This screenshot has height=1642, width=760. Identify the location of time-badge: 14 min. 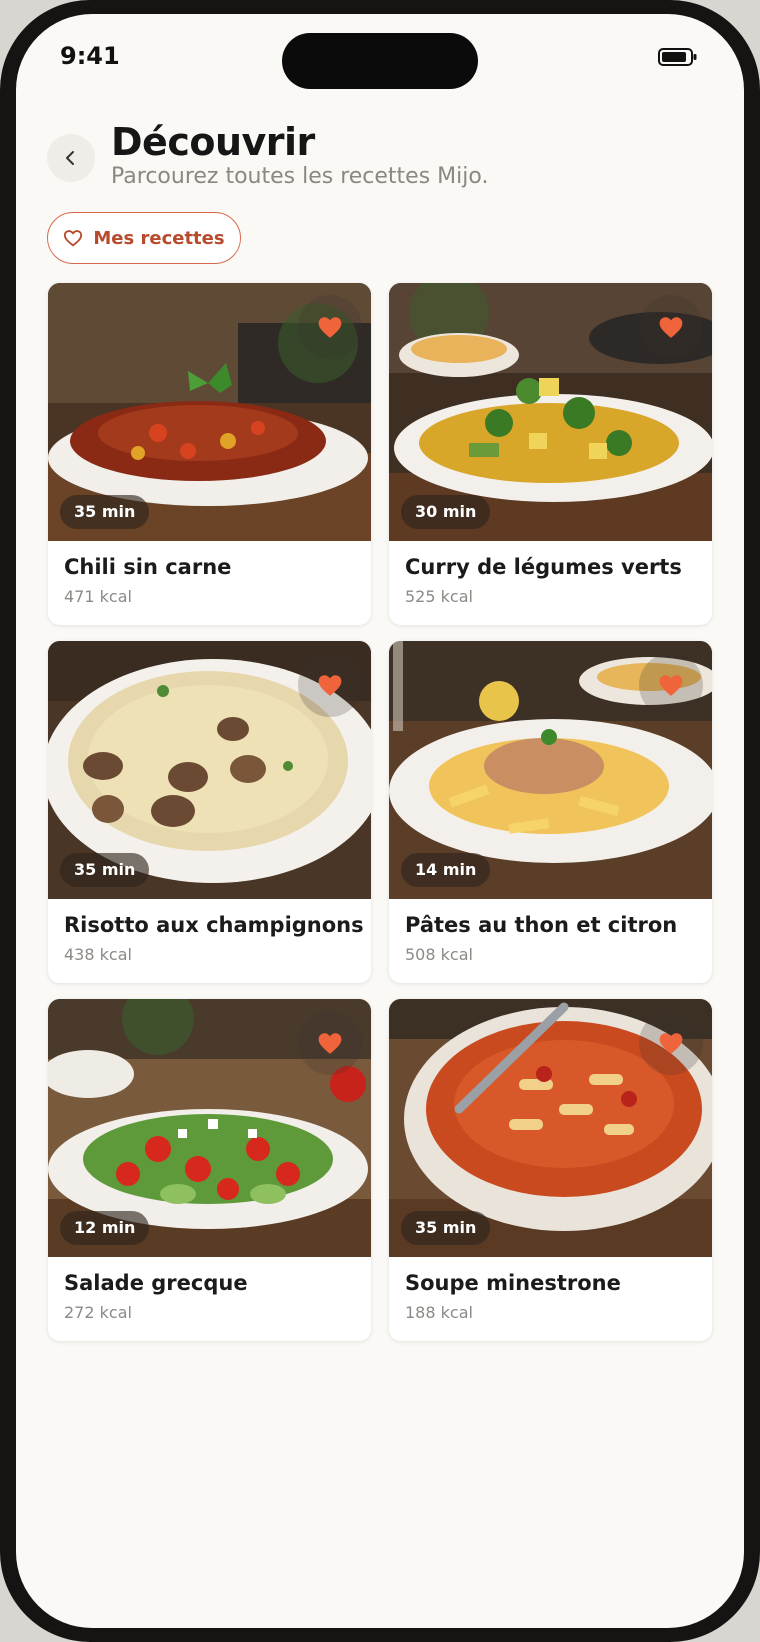
(446, 870).